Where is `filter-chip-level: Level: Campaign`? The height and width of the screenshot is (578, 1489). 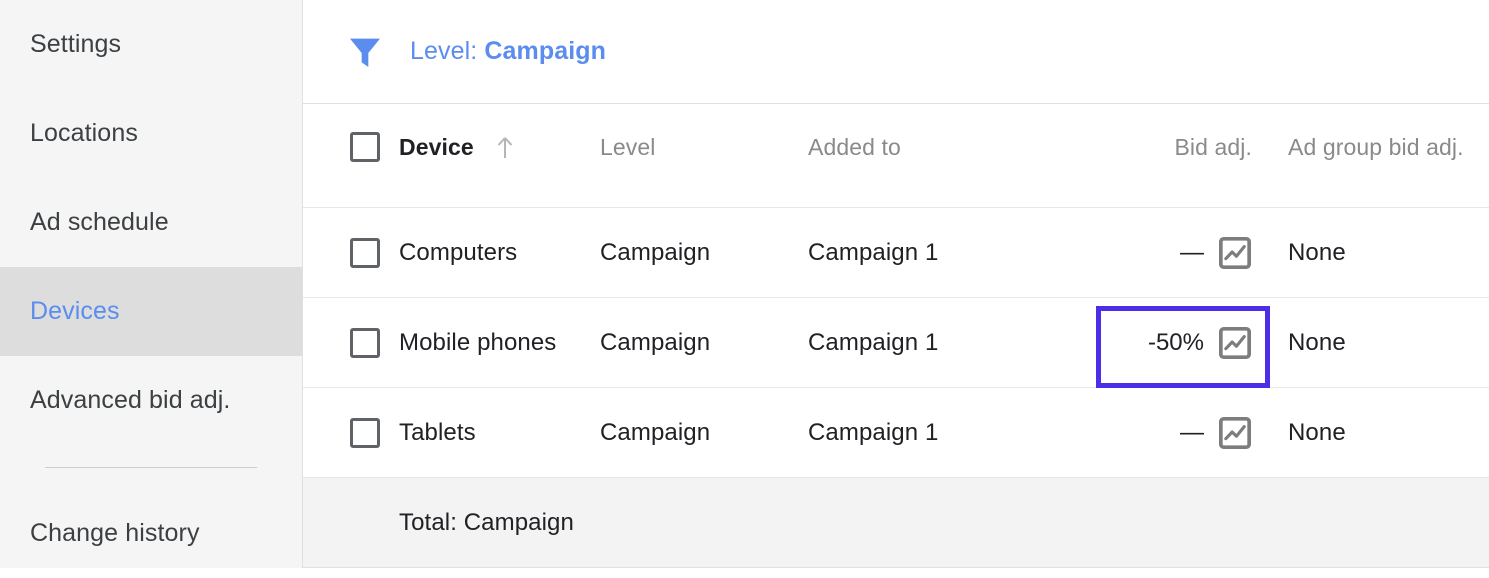 filter-chip-level: Level: Campaign is located at coordinates (508, 51).